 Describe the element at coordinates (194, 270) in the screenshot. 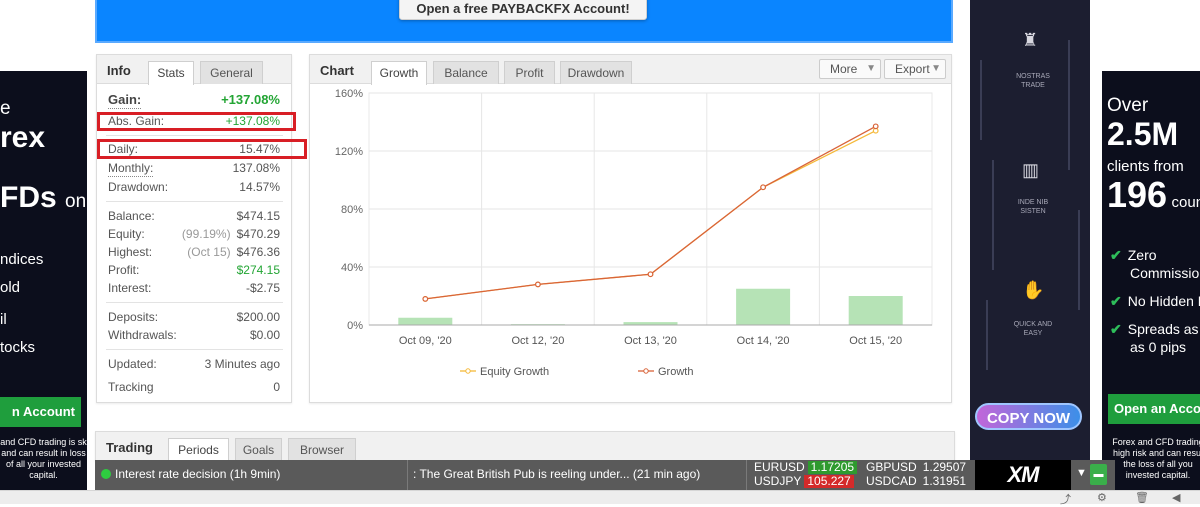

I see `profit-row: Profit: $274.15` at that location.